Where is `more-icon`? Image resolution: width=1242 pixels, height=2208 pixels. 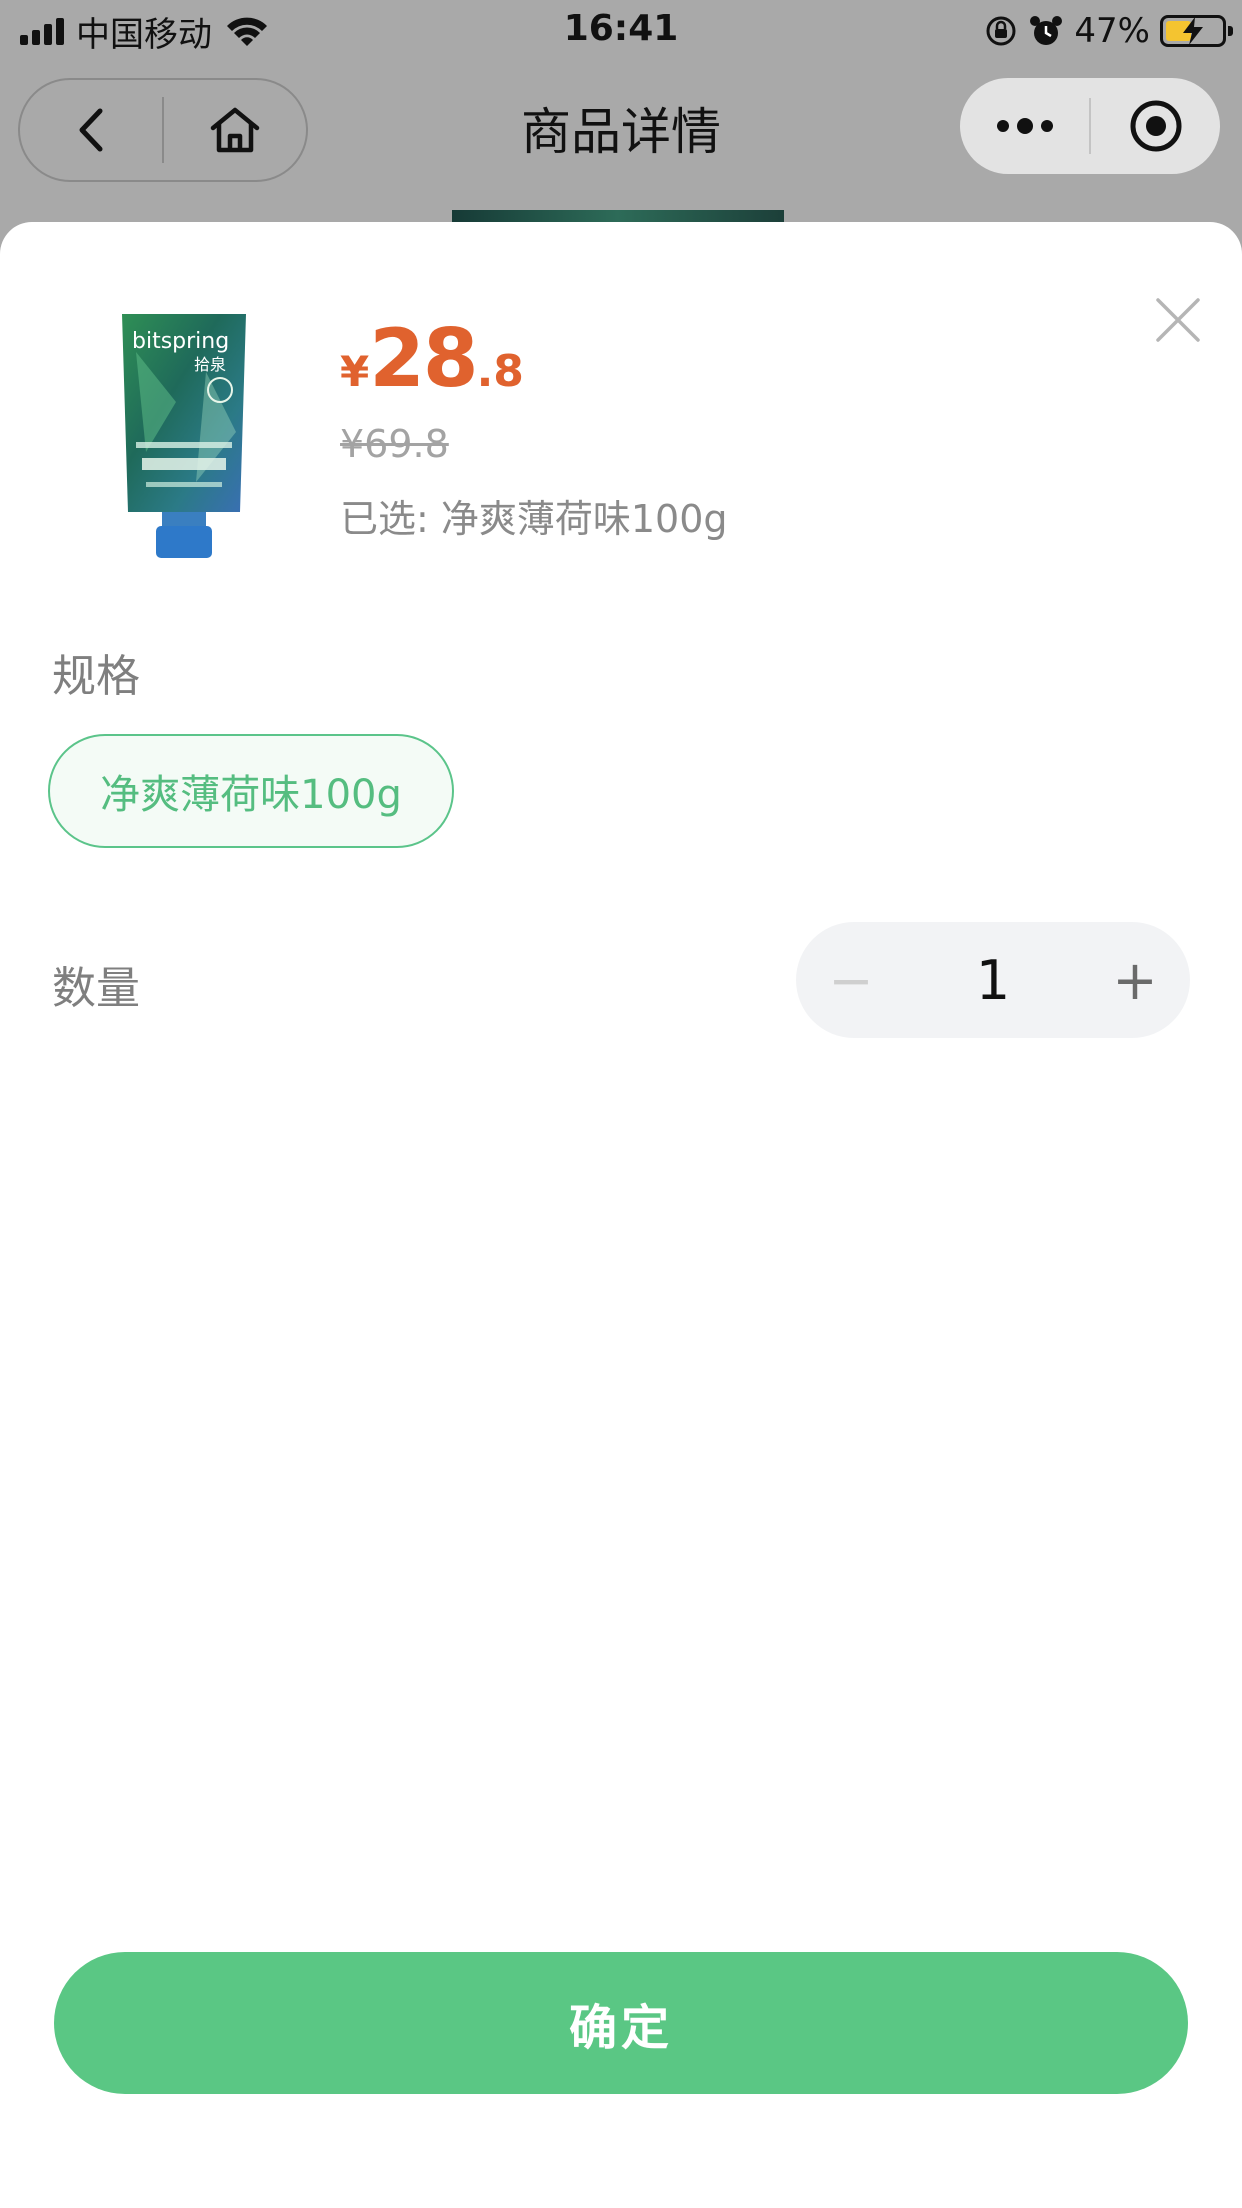
more-icon is located at coordinates (1024, 126).